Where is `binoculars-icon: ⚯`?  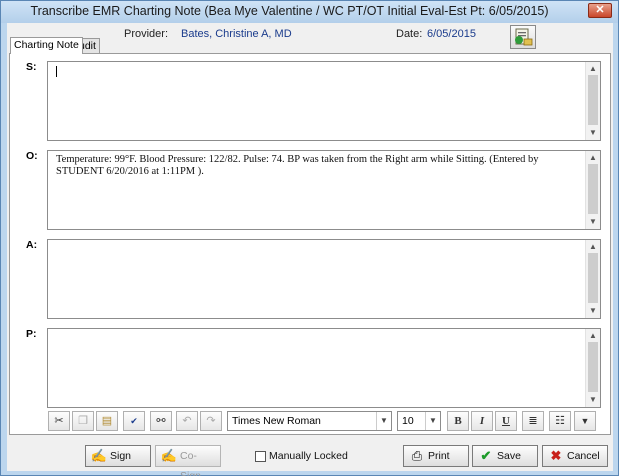
binoculars-icon: ⚯ is located at coordinates (161, 421).